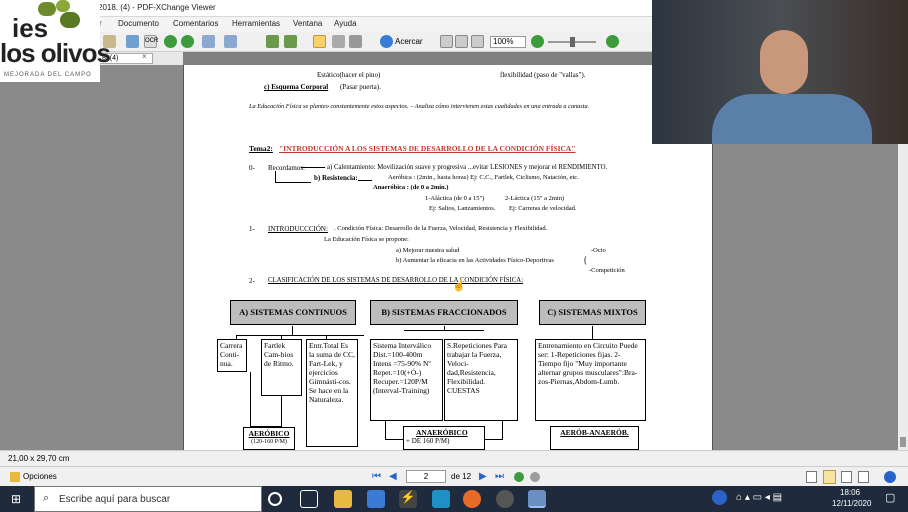 The height and width of the screenshot is (512, 908). Describe the element at coordinates (48, 75) in the screenshot. I see `logo-tagline: MEJORADA DEL CAMPO` at that location.